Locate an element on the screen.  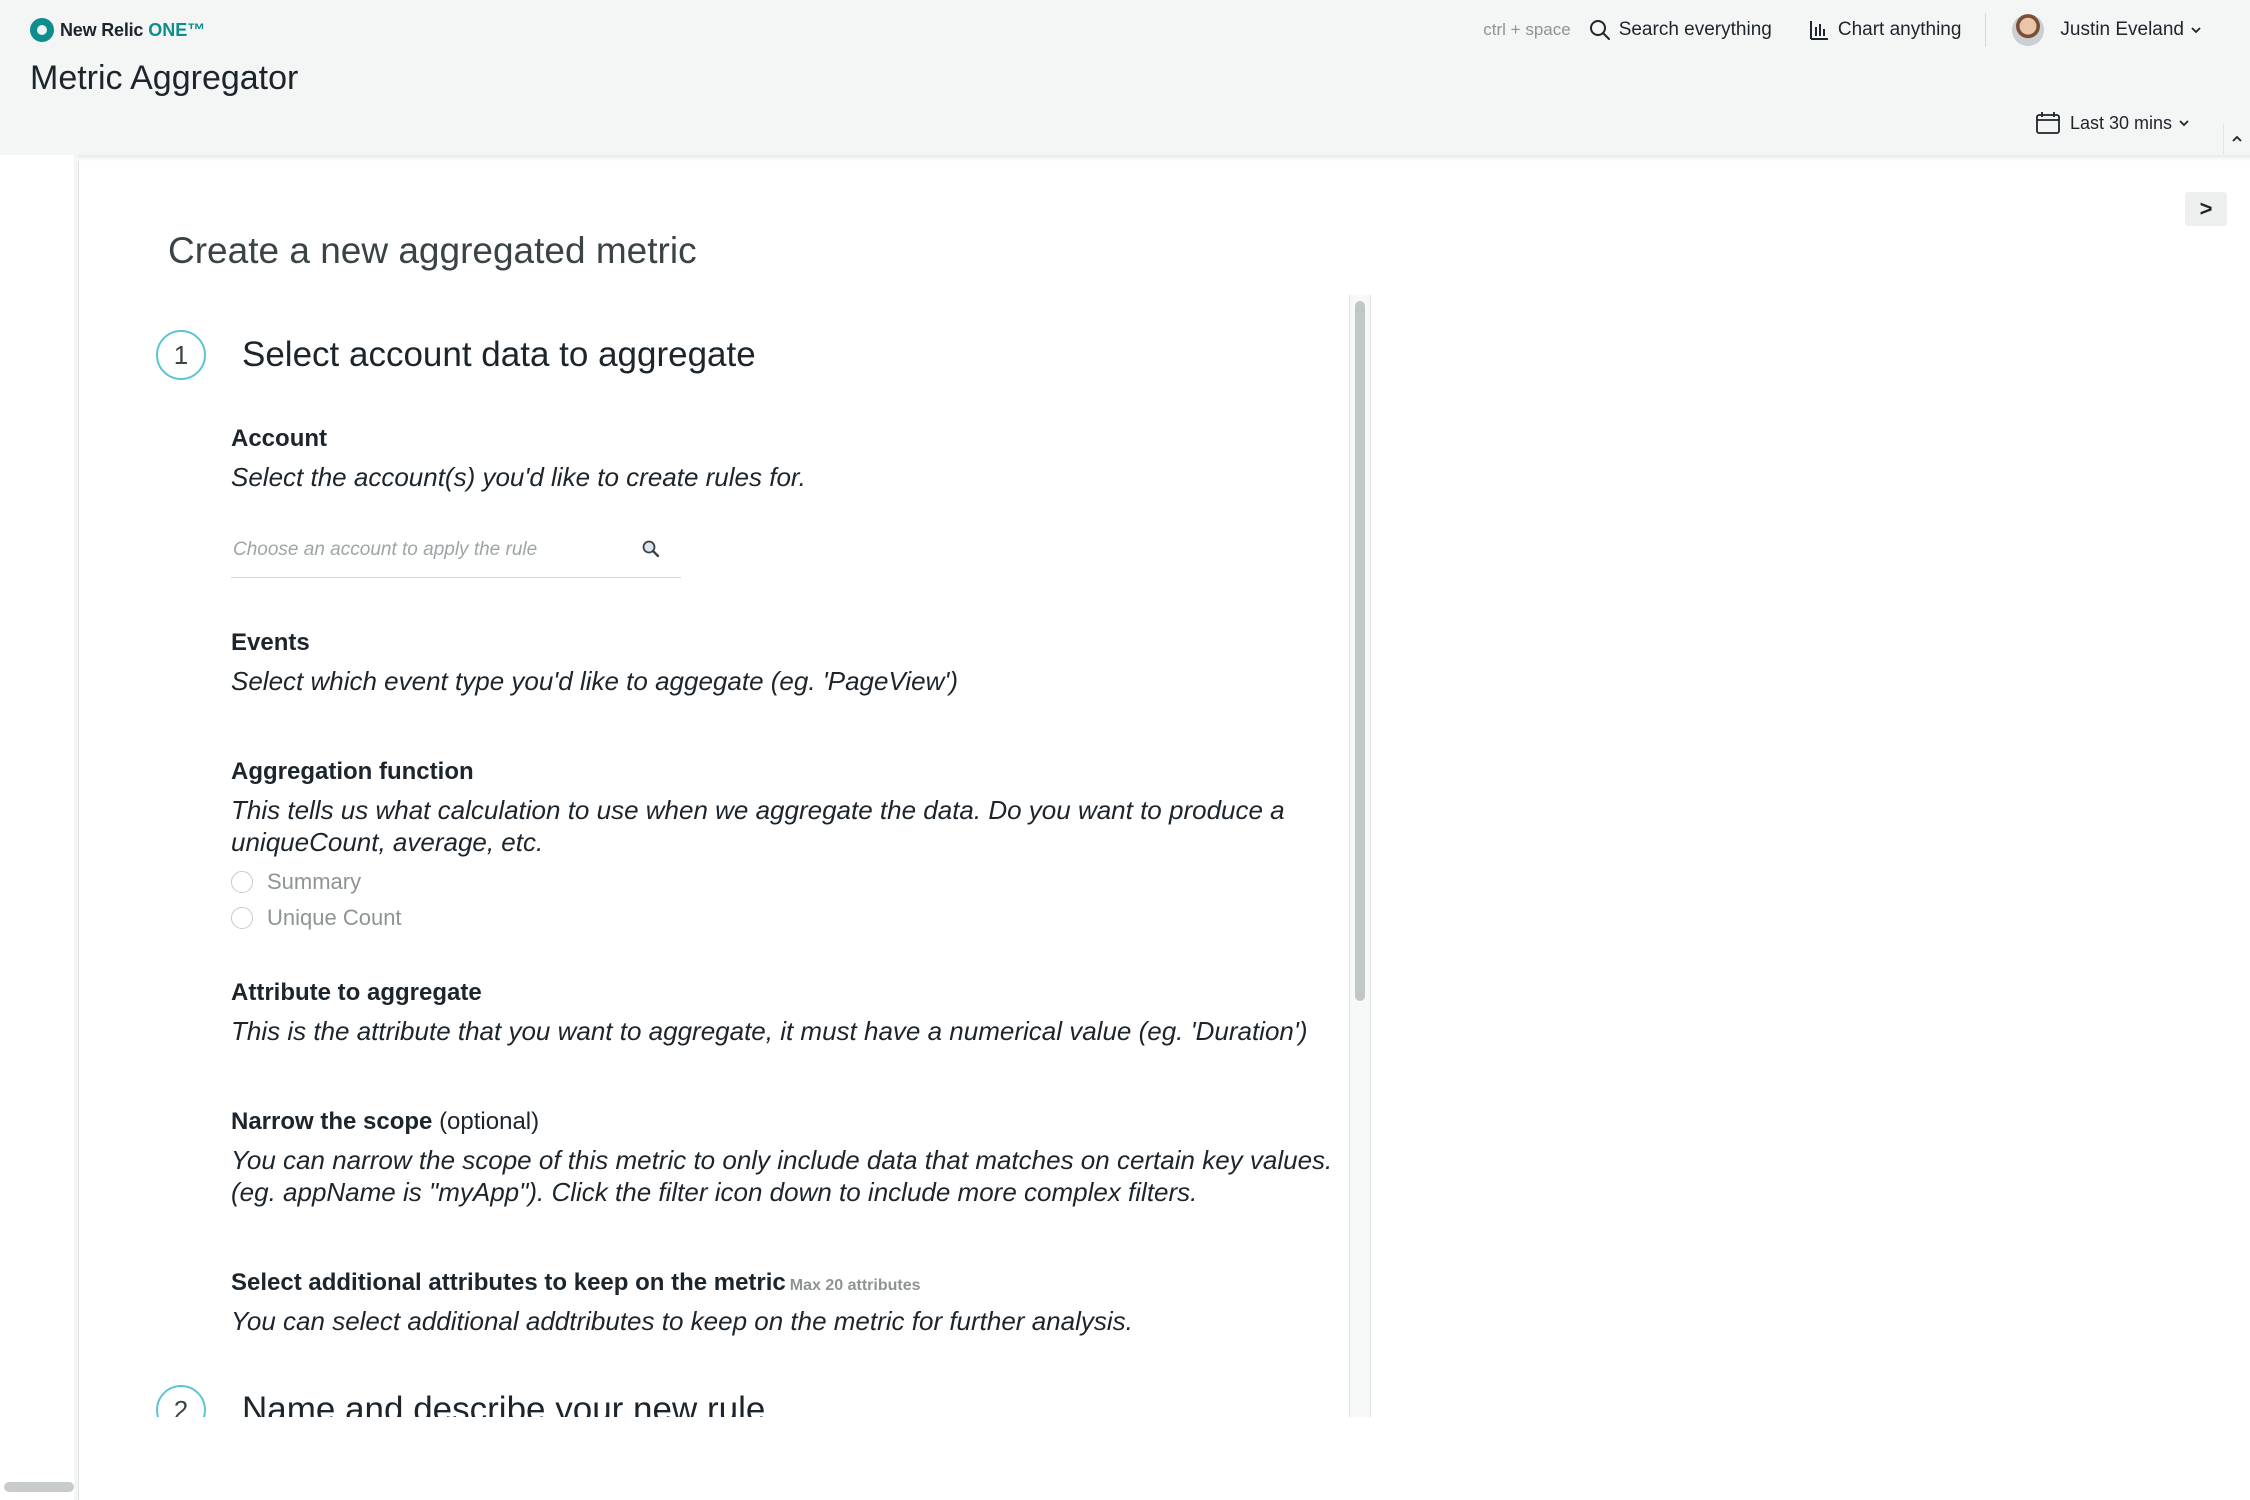
aggregation-label: Aggregation function is located at coordinates (352, 771).